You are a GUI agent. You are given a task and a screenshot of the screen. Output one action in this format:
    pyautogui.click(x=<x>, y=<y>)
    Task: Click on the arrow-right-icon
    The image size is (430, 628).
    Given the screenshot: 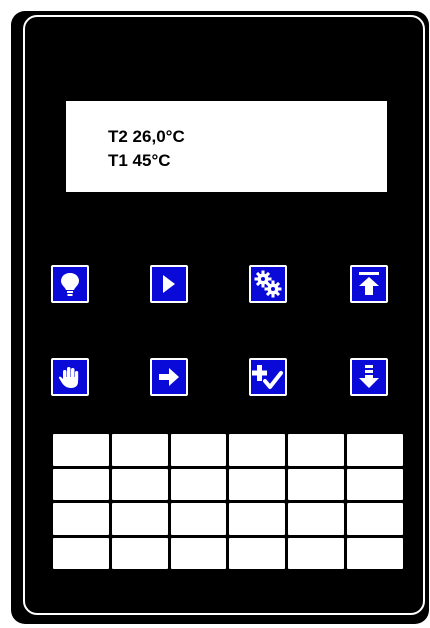 What is the action you would take?
    pyautogui.click(x=169, y=377)
    